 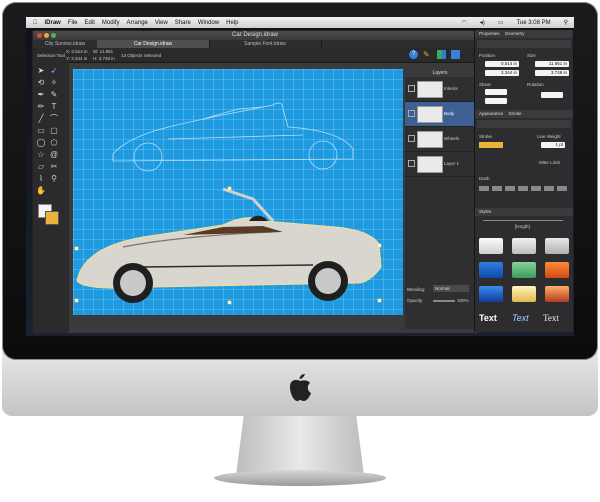 I want to click on layer-row-body: Body, so click(x=440, y=114).